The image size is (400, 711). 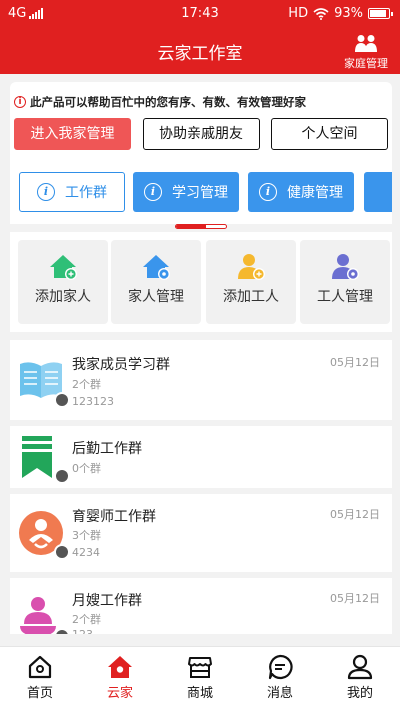 I want to click on notice: i 此产品可以帮助百忙中的您有序、有数、有效管理好家, so click(x=160, y=102).